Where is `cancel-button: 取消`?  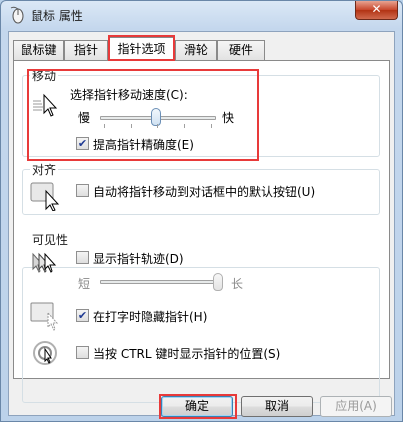 cancel-button: 取消 is located at coordinates (277, 406).